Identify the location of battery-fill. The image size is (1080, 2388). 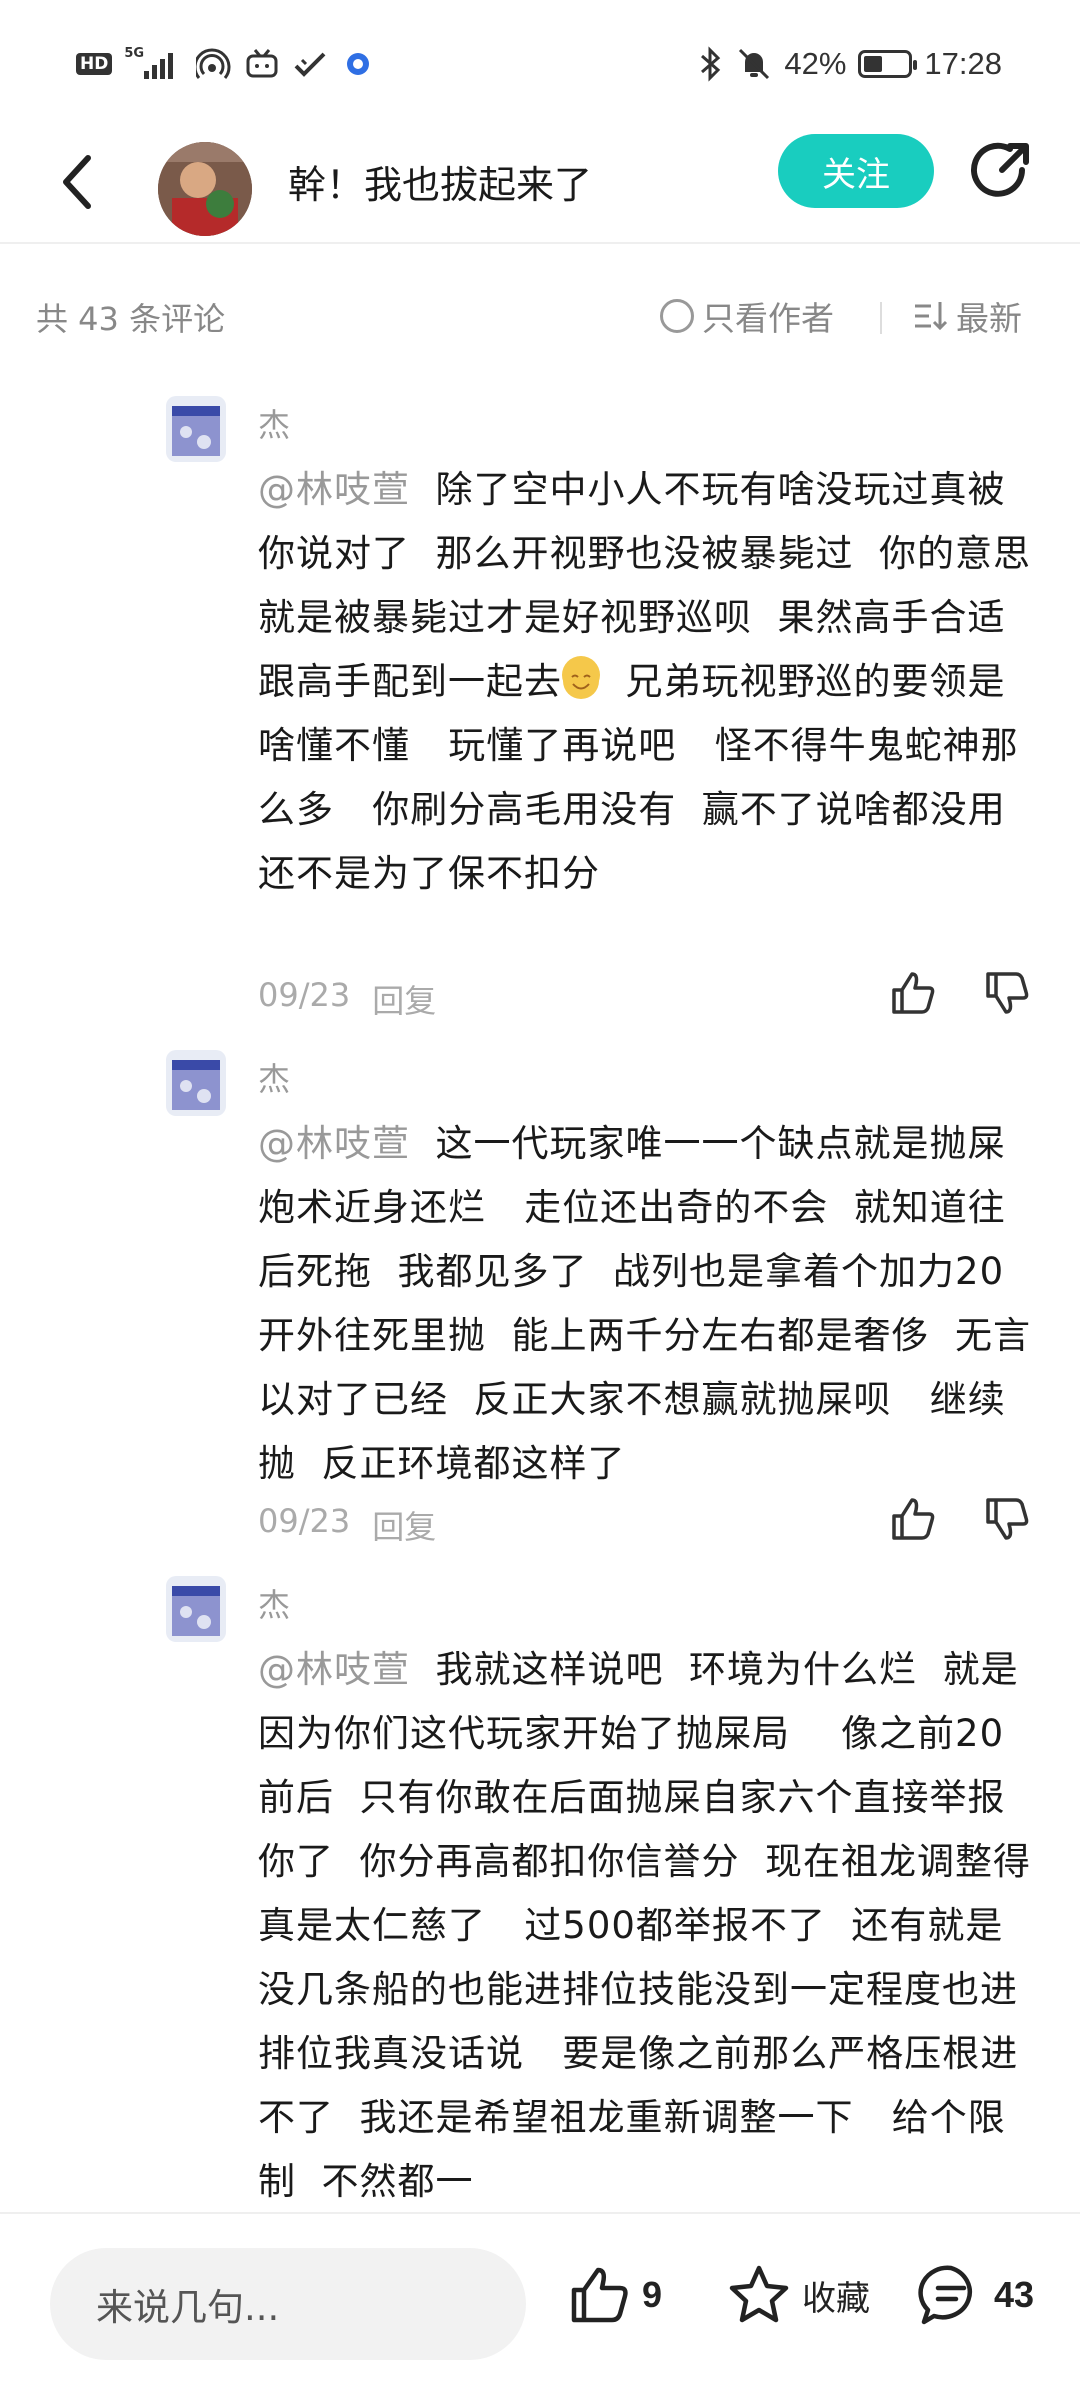
(873, 64).